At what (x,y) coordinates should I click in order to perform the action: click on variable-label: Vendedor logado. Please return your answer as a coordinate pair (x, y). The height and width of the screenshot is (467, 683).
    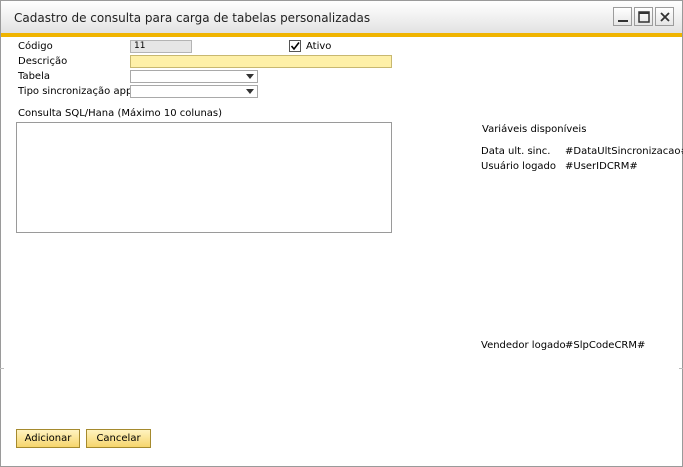
    Looking at the image, I should click on (523, 345).